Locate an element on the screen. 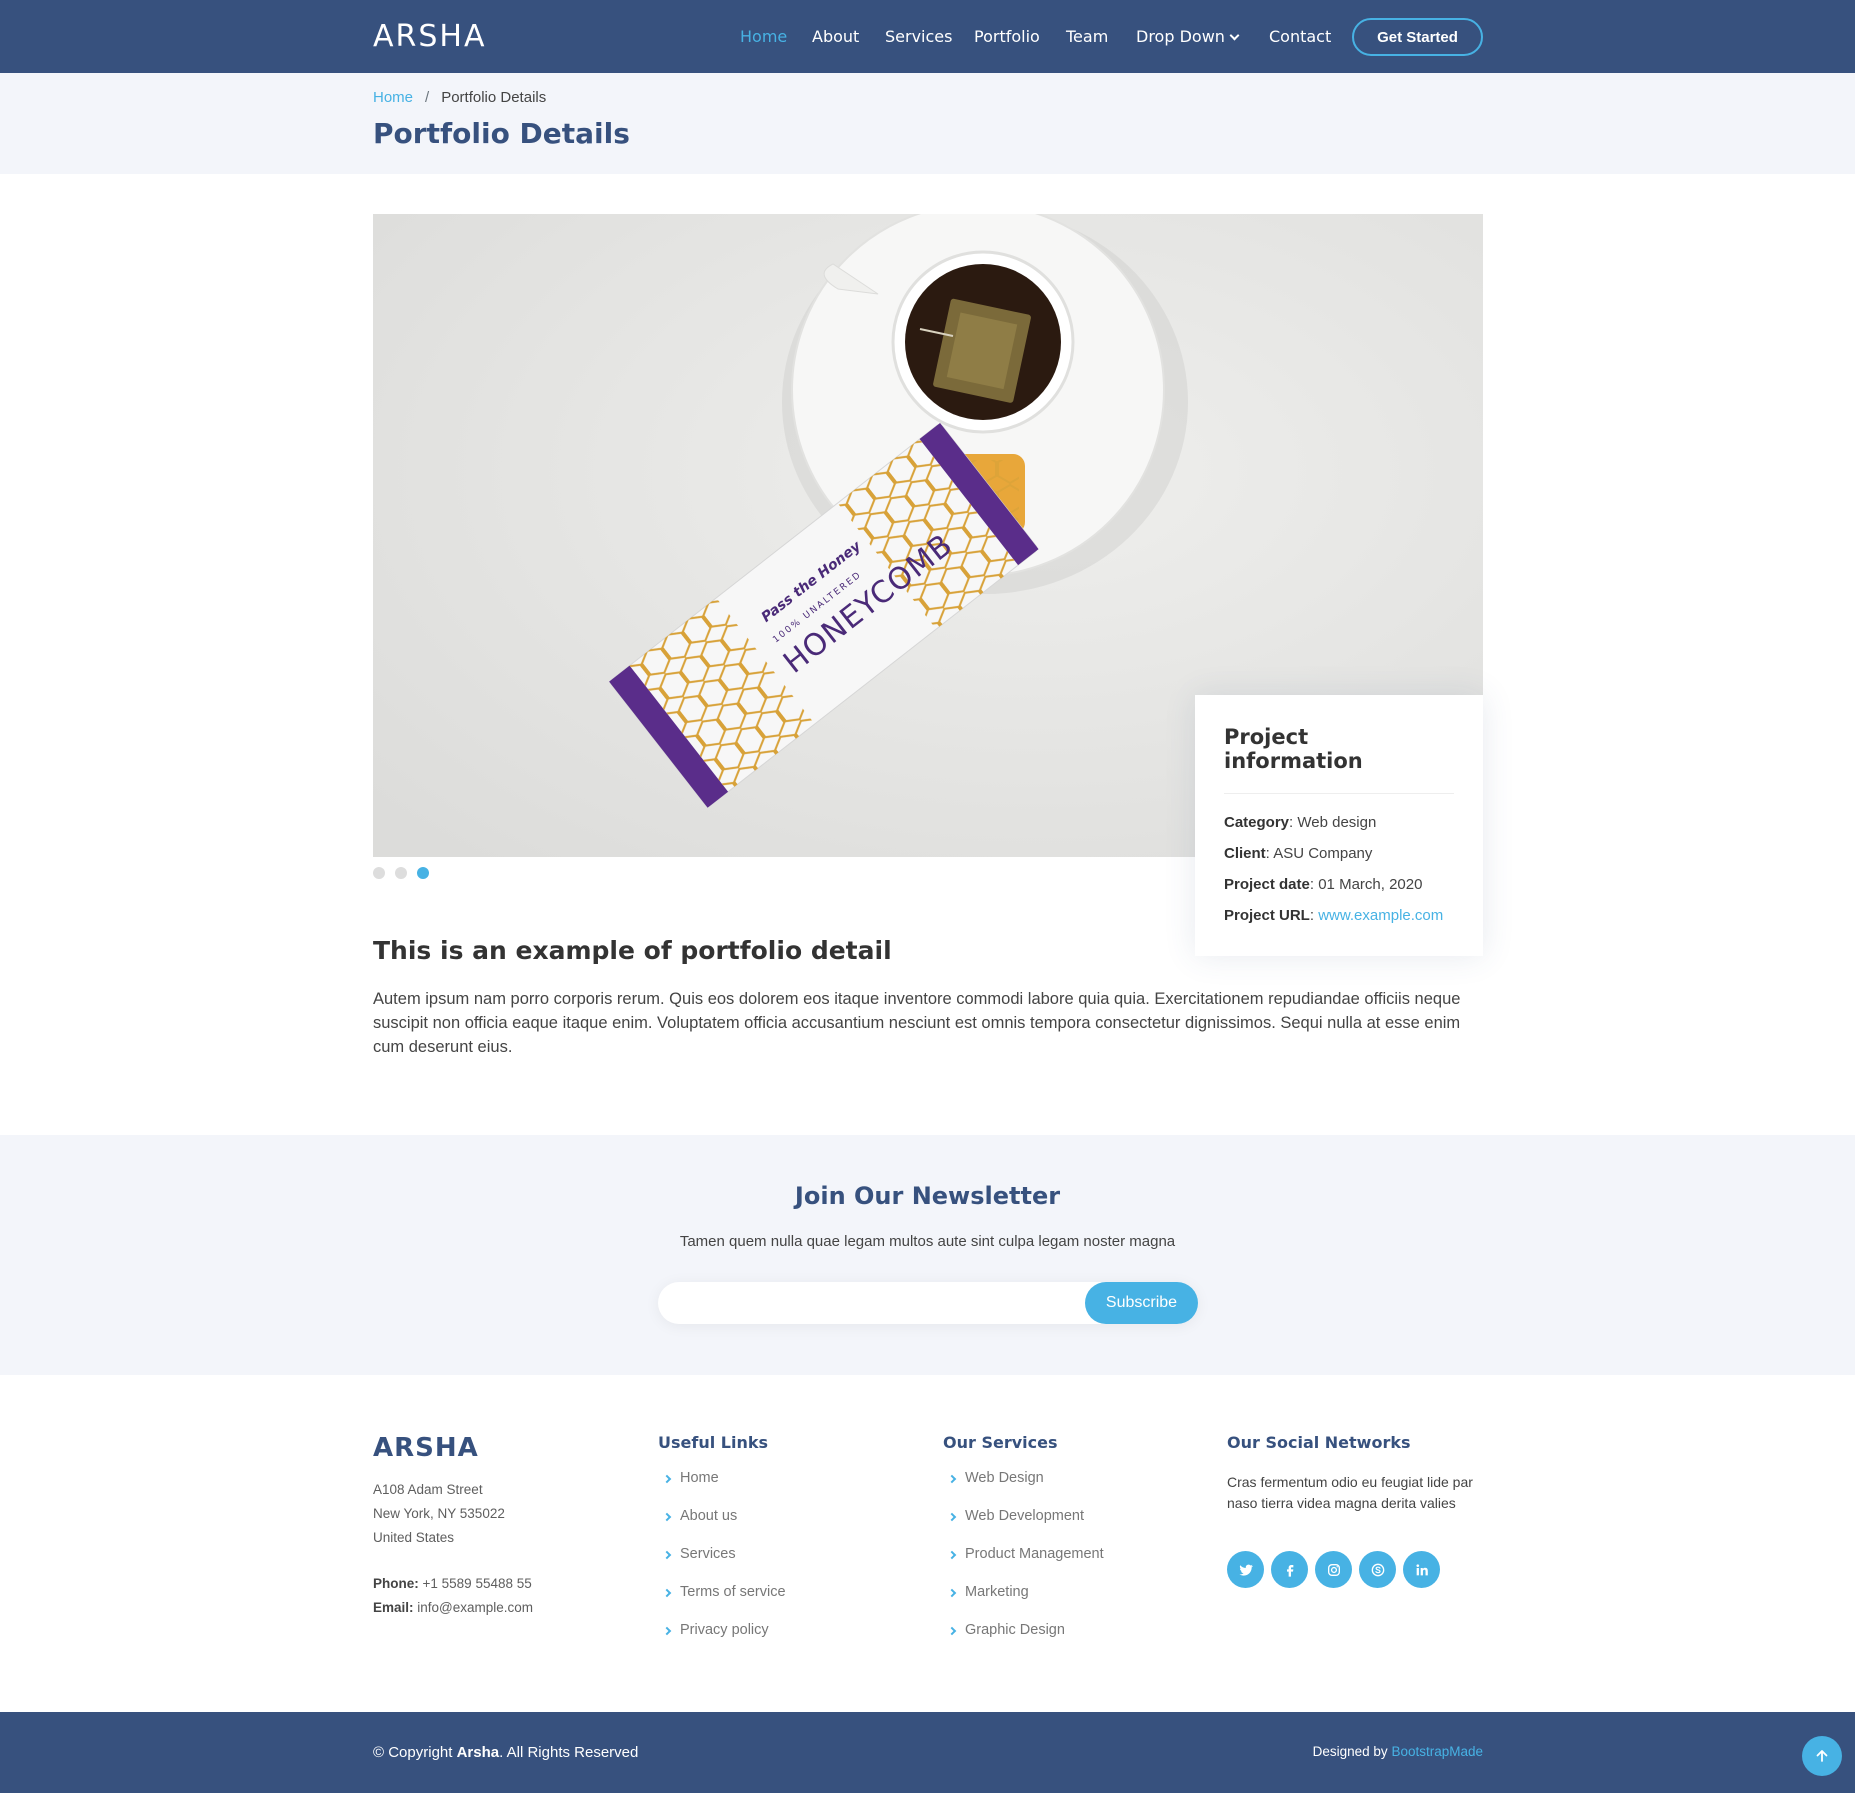 Image resolution: width=1855 pixels, height=1793 pixels. footer-email: Email: info@example.com is located at coordinates (453, 1608).